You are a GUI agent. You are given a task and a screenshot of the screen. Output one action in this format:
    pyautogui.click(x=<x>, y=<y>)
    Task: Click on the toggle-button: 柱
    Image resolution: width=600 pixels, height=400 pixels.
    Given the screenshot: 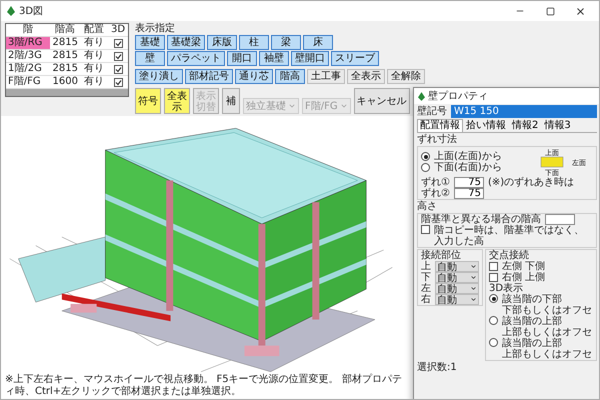 What is the action you would take?
    pyautogui.click(x=254, y=42)
    